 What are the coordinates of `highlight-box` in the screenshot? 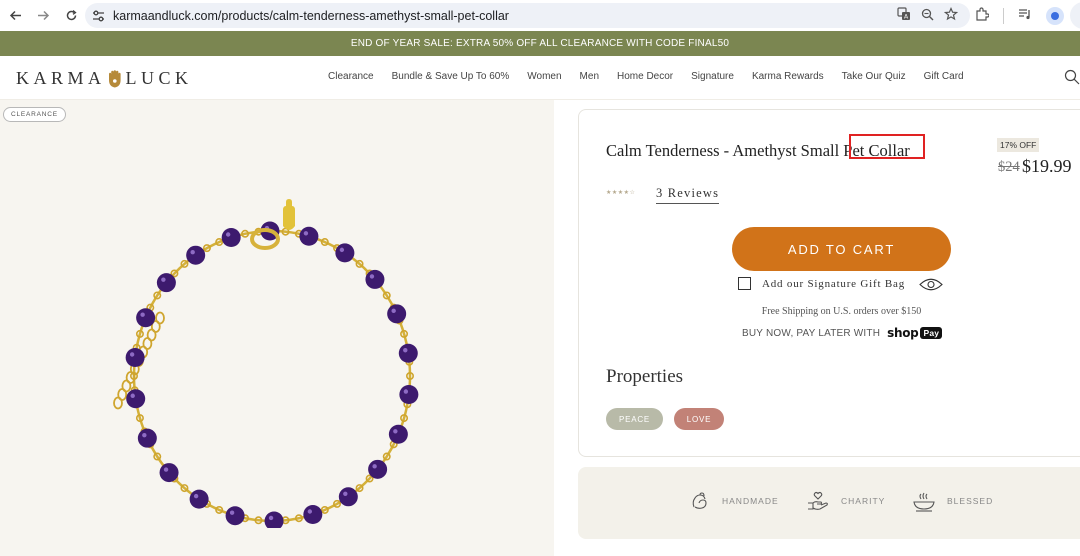 It's located at (887, 146).